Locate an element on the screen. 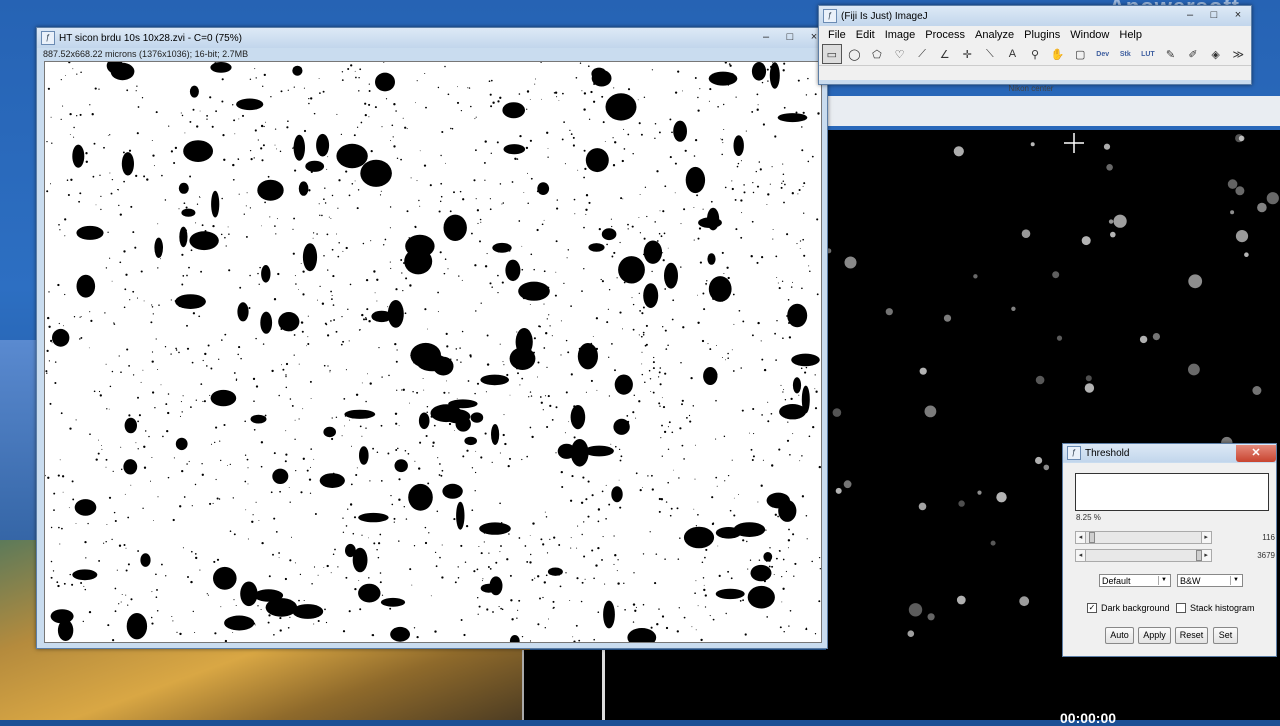  close-button: × is located at coordinates (1238, 16).